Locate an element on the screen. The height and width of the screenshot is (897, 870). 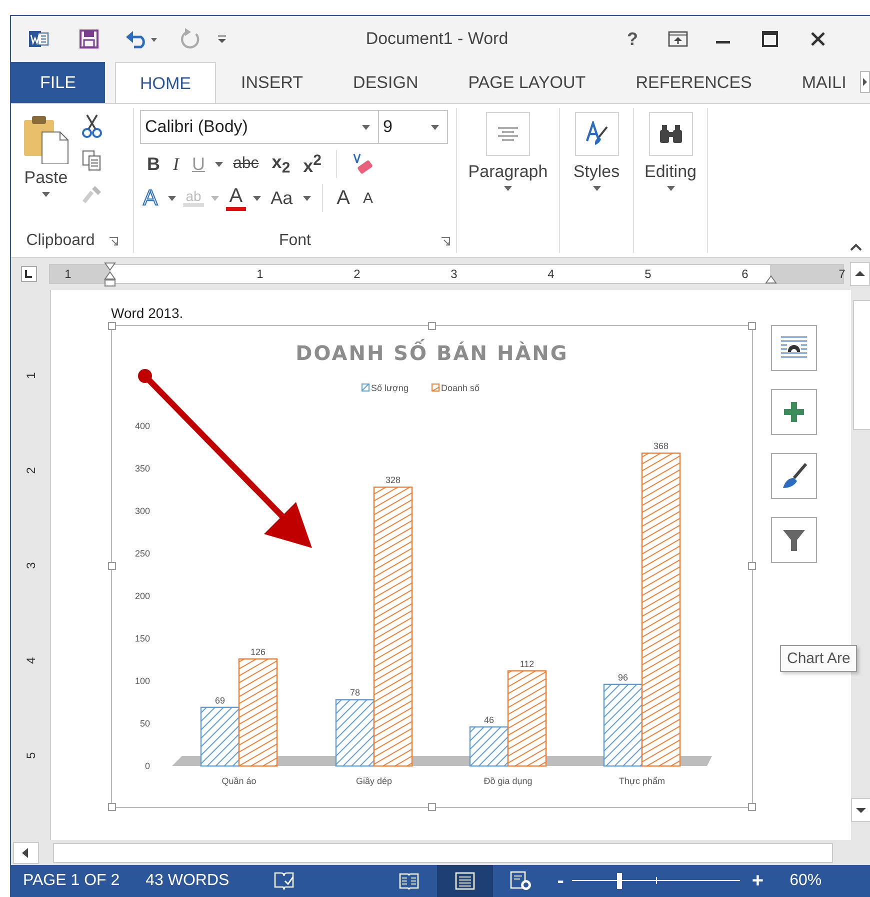
paintbrush-icon is located at coordinates (794, 476).